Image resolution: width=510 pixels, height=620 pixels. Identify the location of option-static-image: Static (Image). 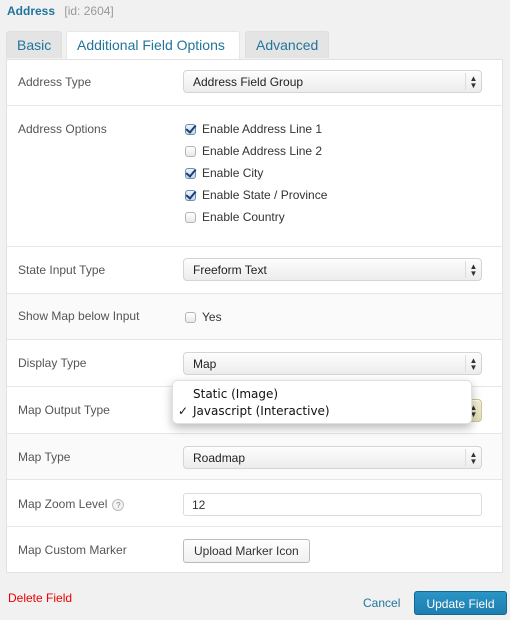
(235, 394).